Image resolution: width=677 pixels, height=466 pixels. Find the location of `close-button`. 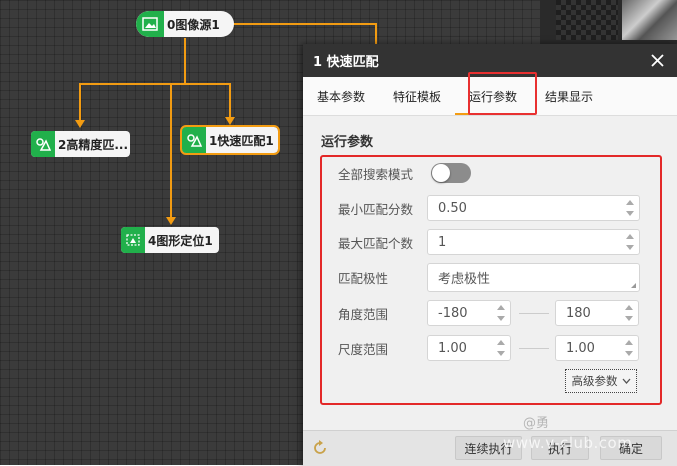

close-button is located at coordinates (657, 61).